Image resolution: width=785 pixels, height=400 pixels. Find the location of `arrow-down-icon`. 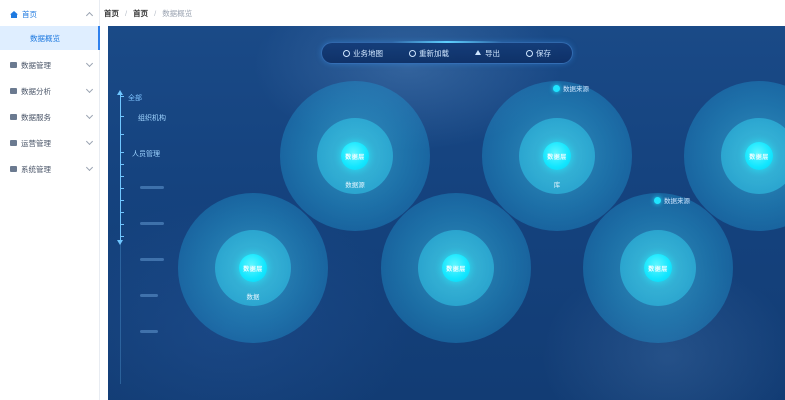

arrow-down-icon is located at coordinates (120, 242).